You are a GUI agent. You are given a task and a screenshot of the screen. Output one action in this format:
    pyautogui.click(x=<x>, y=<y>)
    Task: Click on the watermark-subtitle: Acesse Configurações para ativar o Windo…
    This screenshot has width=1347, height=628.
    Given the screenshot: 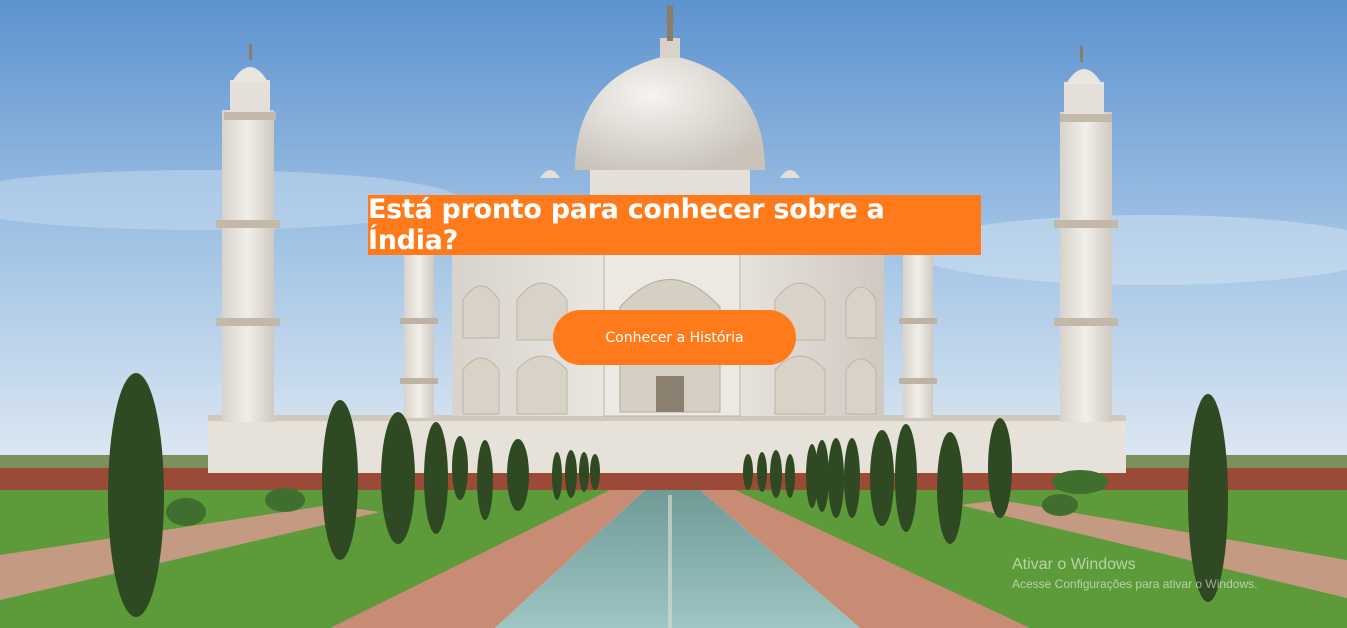 What is the action you would take?
    pyautogui.click(x=1135, y=584)
    